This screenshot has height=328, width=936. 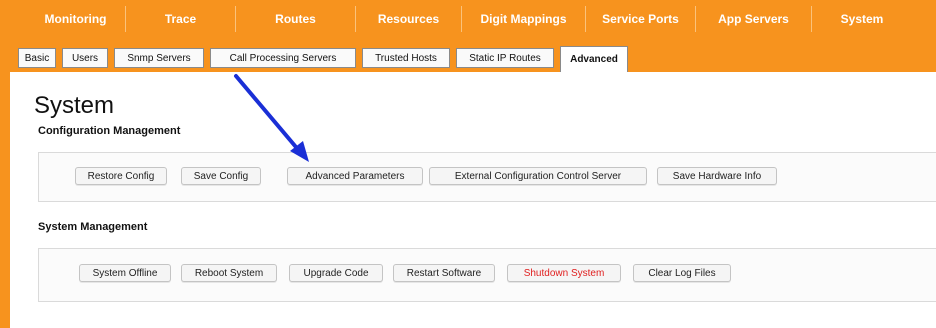 I want to click on restart-software-button: Restart Software, so click(x=444, y=273).